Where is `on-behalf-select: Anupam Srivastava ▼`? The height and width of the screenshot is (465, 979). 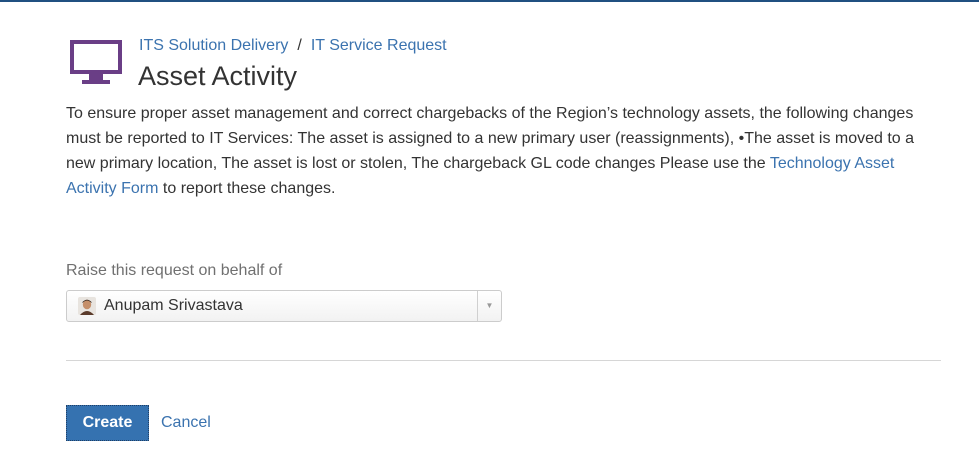
on-behalf-select: Anupam Srivastava ▼ is located at coordinates (284, 306).